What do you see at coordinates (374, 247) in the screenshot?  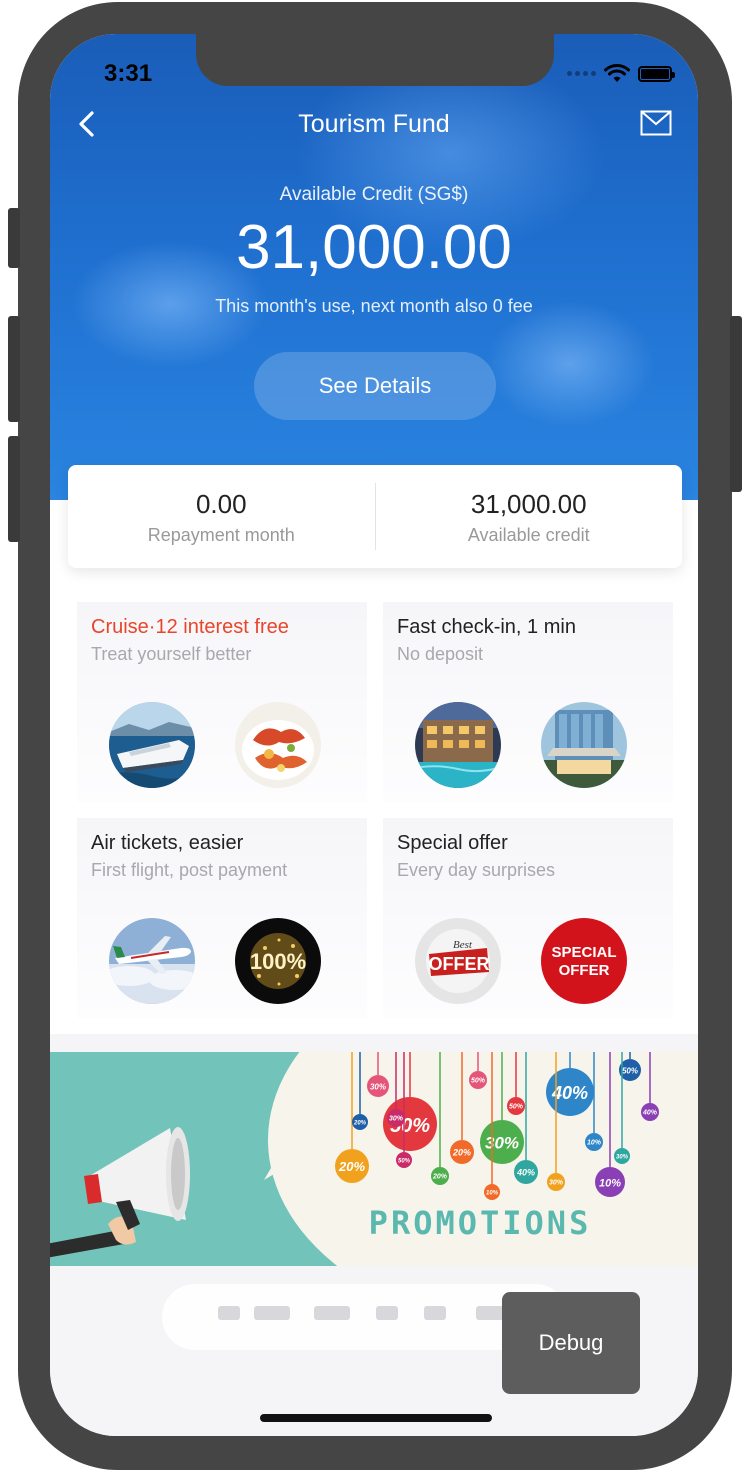 I see `available-credit-amount: 31,000.00` at bounding box center [374, 247].